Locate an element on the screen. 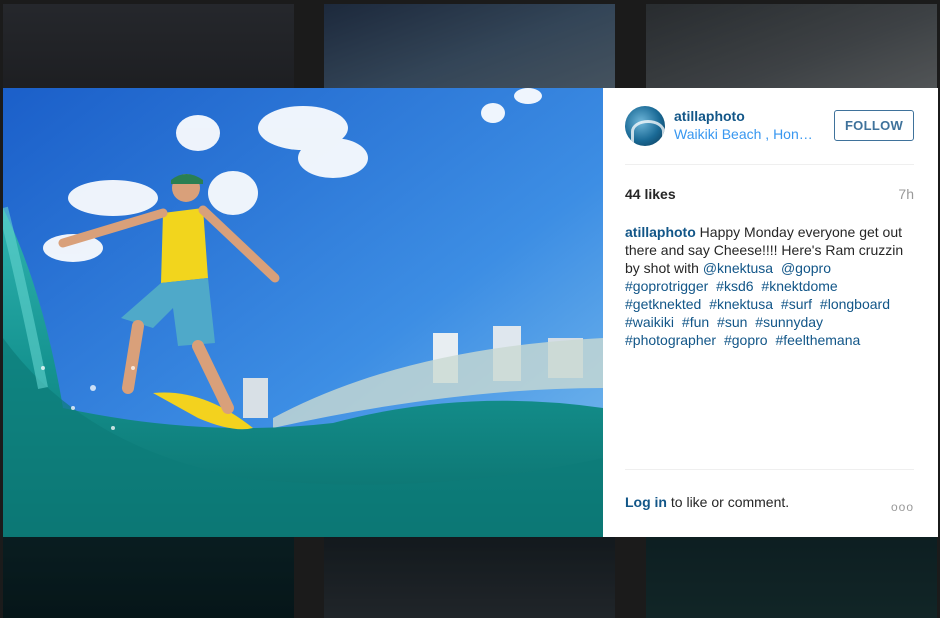 The image size is (940, 618). caption-tag-link: #knektusa is located at coordinates (741, 304).